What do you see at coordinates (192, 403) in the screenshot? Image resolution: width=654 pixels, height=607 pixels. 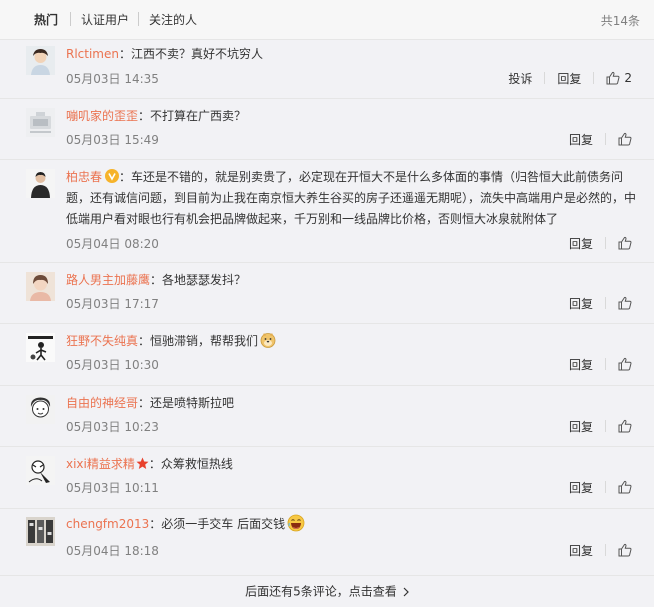 I see `comment-text: 还是喷特斯拉吧` at bounding box center [192, 403].